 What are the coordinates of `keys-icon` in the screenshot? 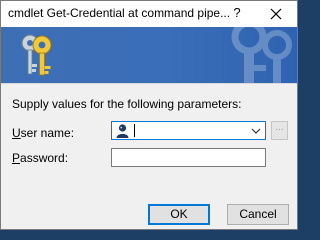 It's located at (36, 55).